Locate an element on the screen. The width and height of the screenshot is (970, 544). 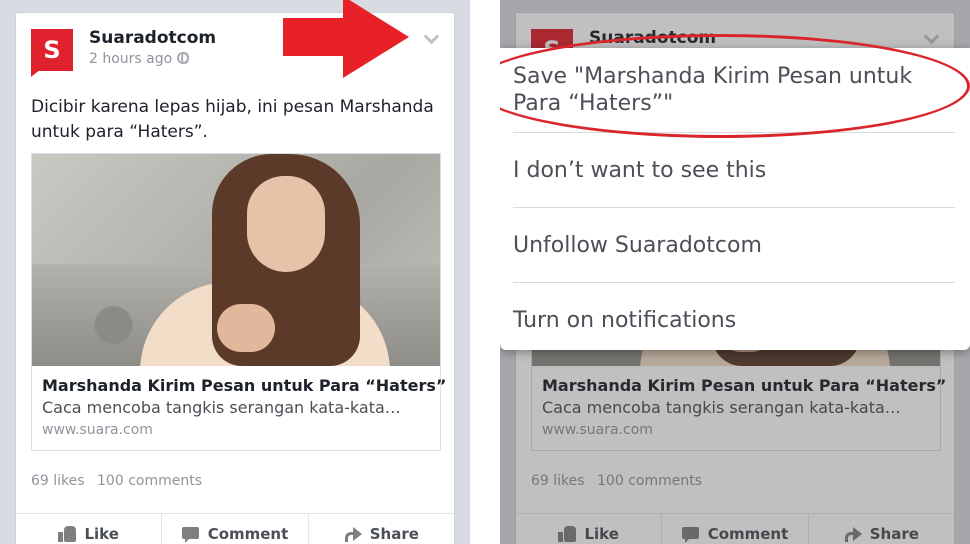
post-time: 2 hours ago is located at coordinates (139, 59).